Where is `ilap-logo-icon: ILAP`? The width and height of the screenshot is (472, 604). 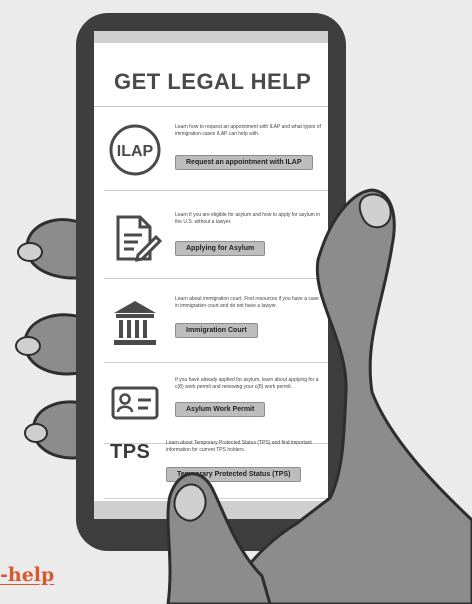
ilap-logo-icon: ILAP is located at coordinates (135, 150).